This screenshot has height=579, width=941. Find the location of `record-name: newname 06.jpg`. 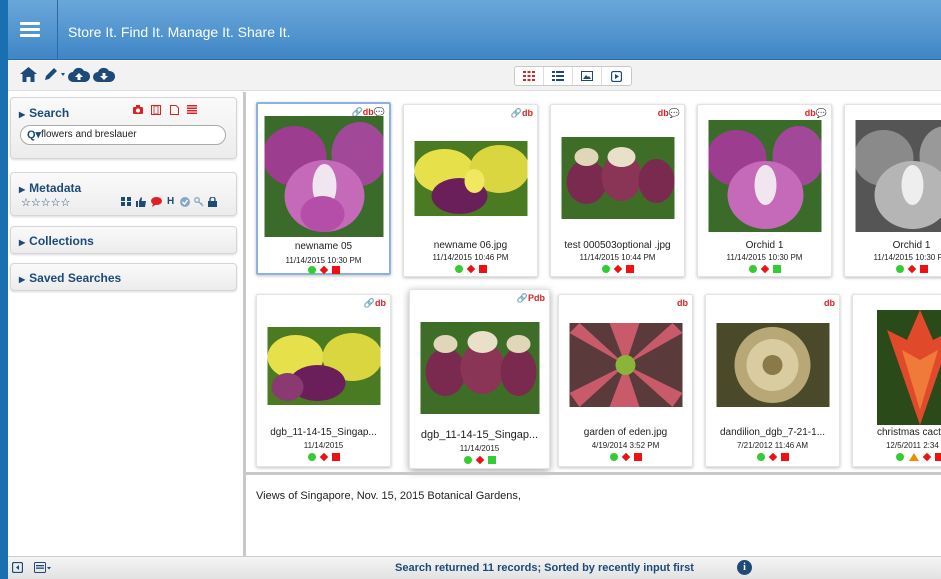

record-name: newname 06.jpg is located at coordinates (470, 245).